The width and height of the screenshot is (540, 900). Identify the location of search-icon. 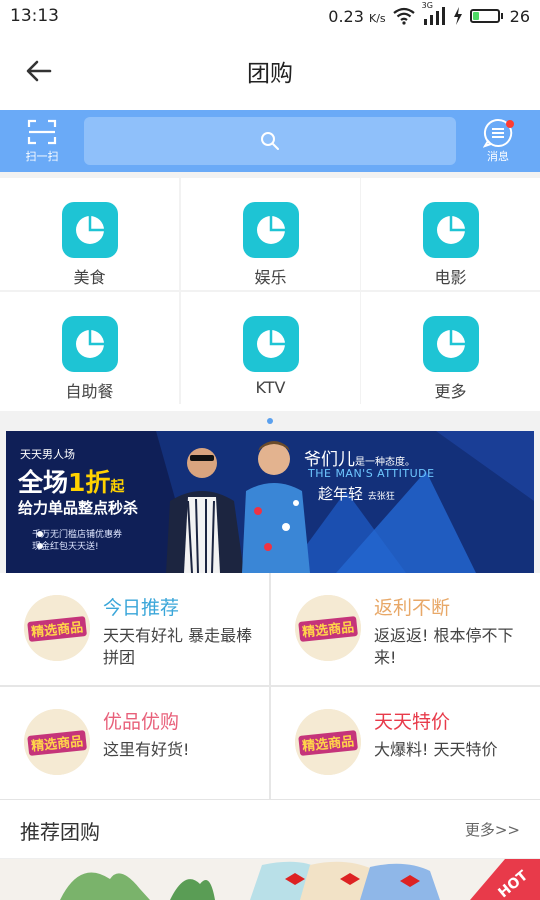
(270, 141).